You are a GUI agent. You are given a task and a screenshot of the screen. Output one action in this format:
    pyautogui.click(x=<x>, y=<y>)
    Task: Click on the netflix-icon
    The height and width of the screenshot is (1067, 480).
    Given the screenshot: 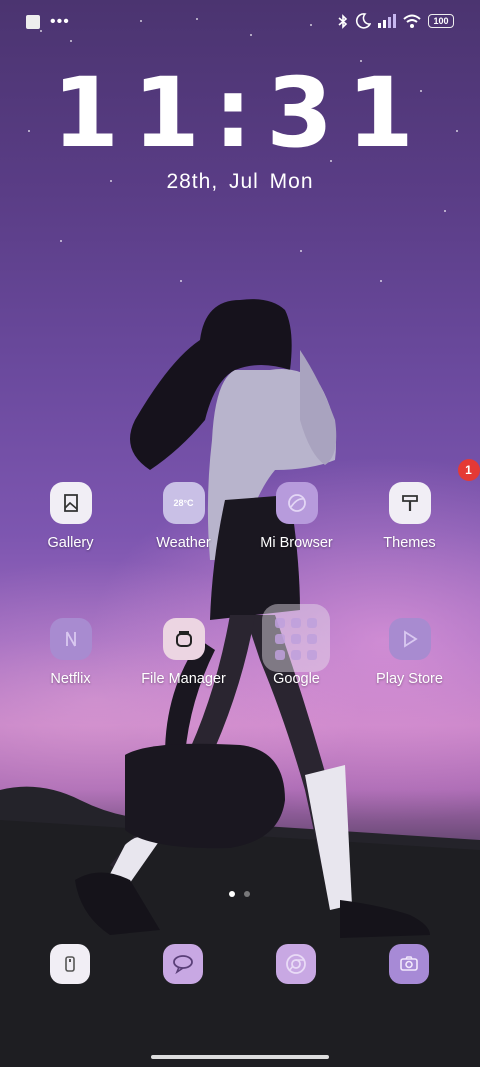 What is the action you would take?
    pyautogui.click(x=70, y=639)
    